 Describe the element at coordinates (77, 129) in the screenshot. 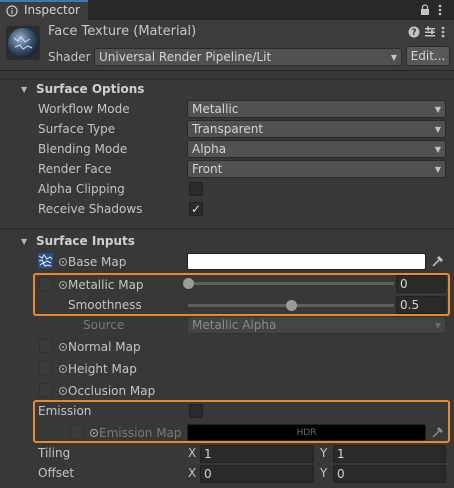

I see `surface-type-label: Surface Type` at that location.